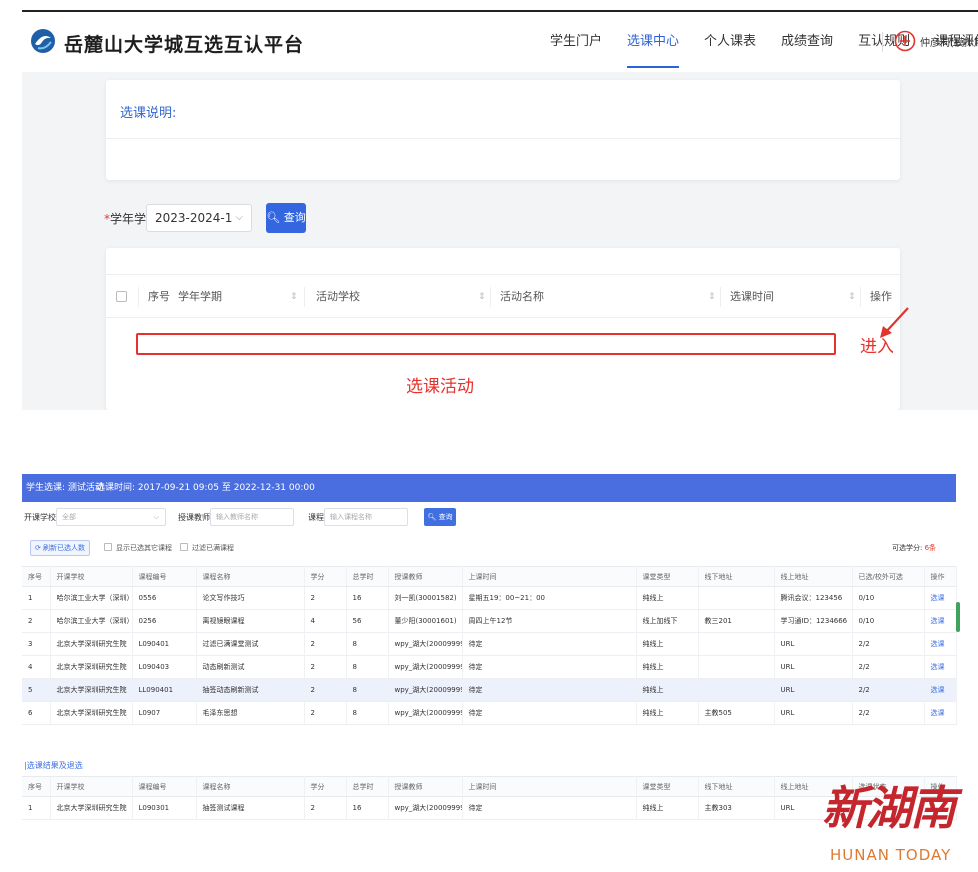 The image size is (978, 872). Describe the element at coordinates (432, 517) in the screenshot. I see `search-icon: 🔍︎` at that location.